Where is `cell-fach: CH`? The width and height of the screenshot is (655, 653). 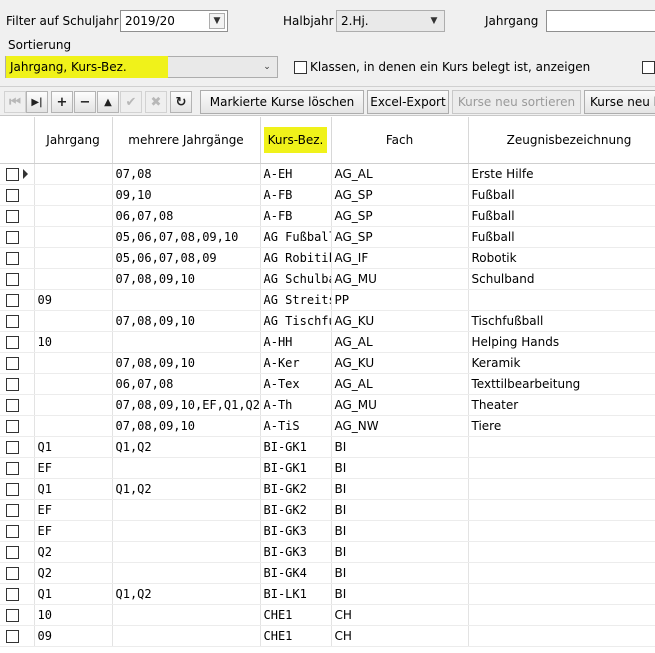
cell-fach: CH is located at coordinates (400, 615).